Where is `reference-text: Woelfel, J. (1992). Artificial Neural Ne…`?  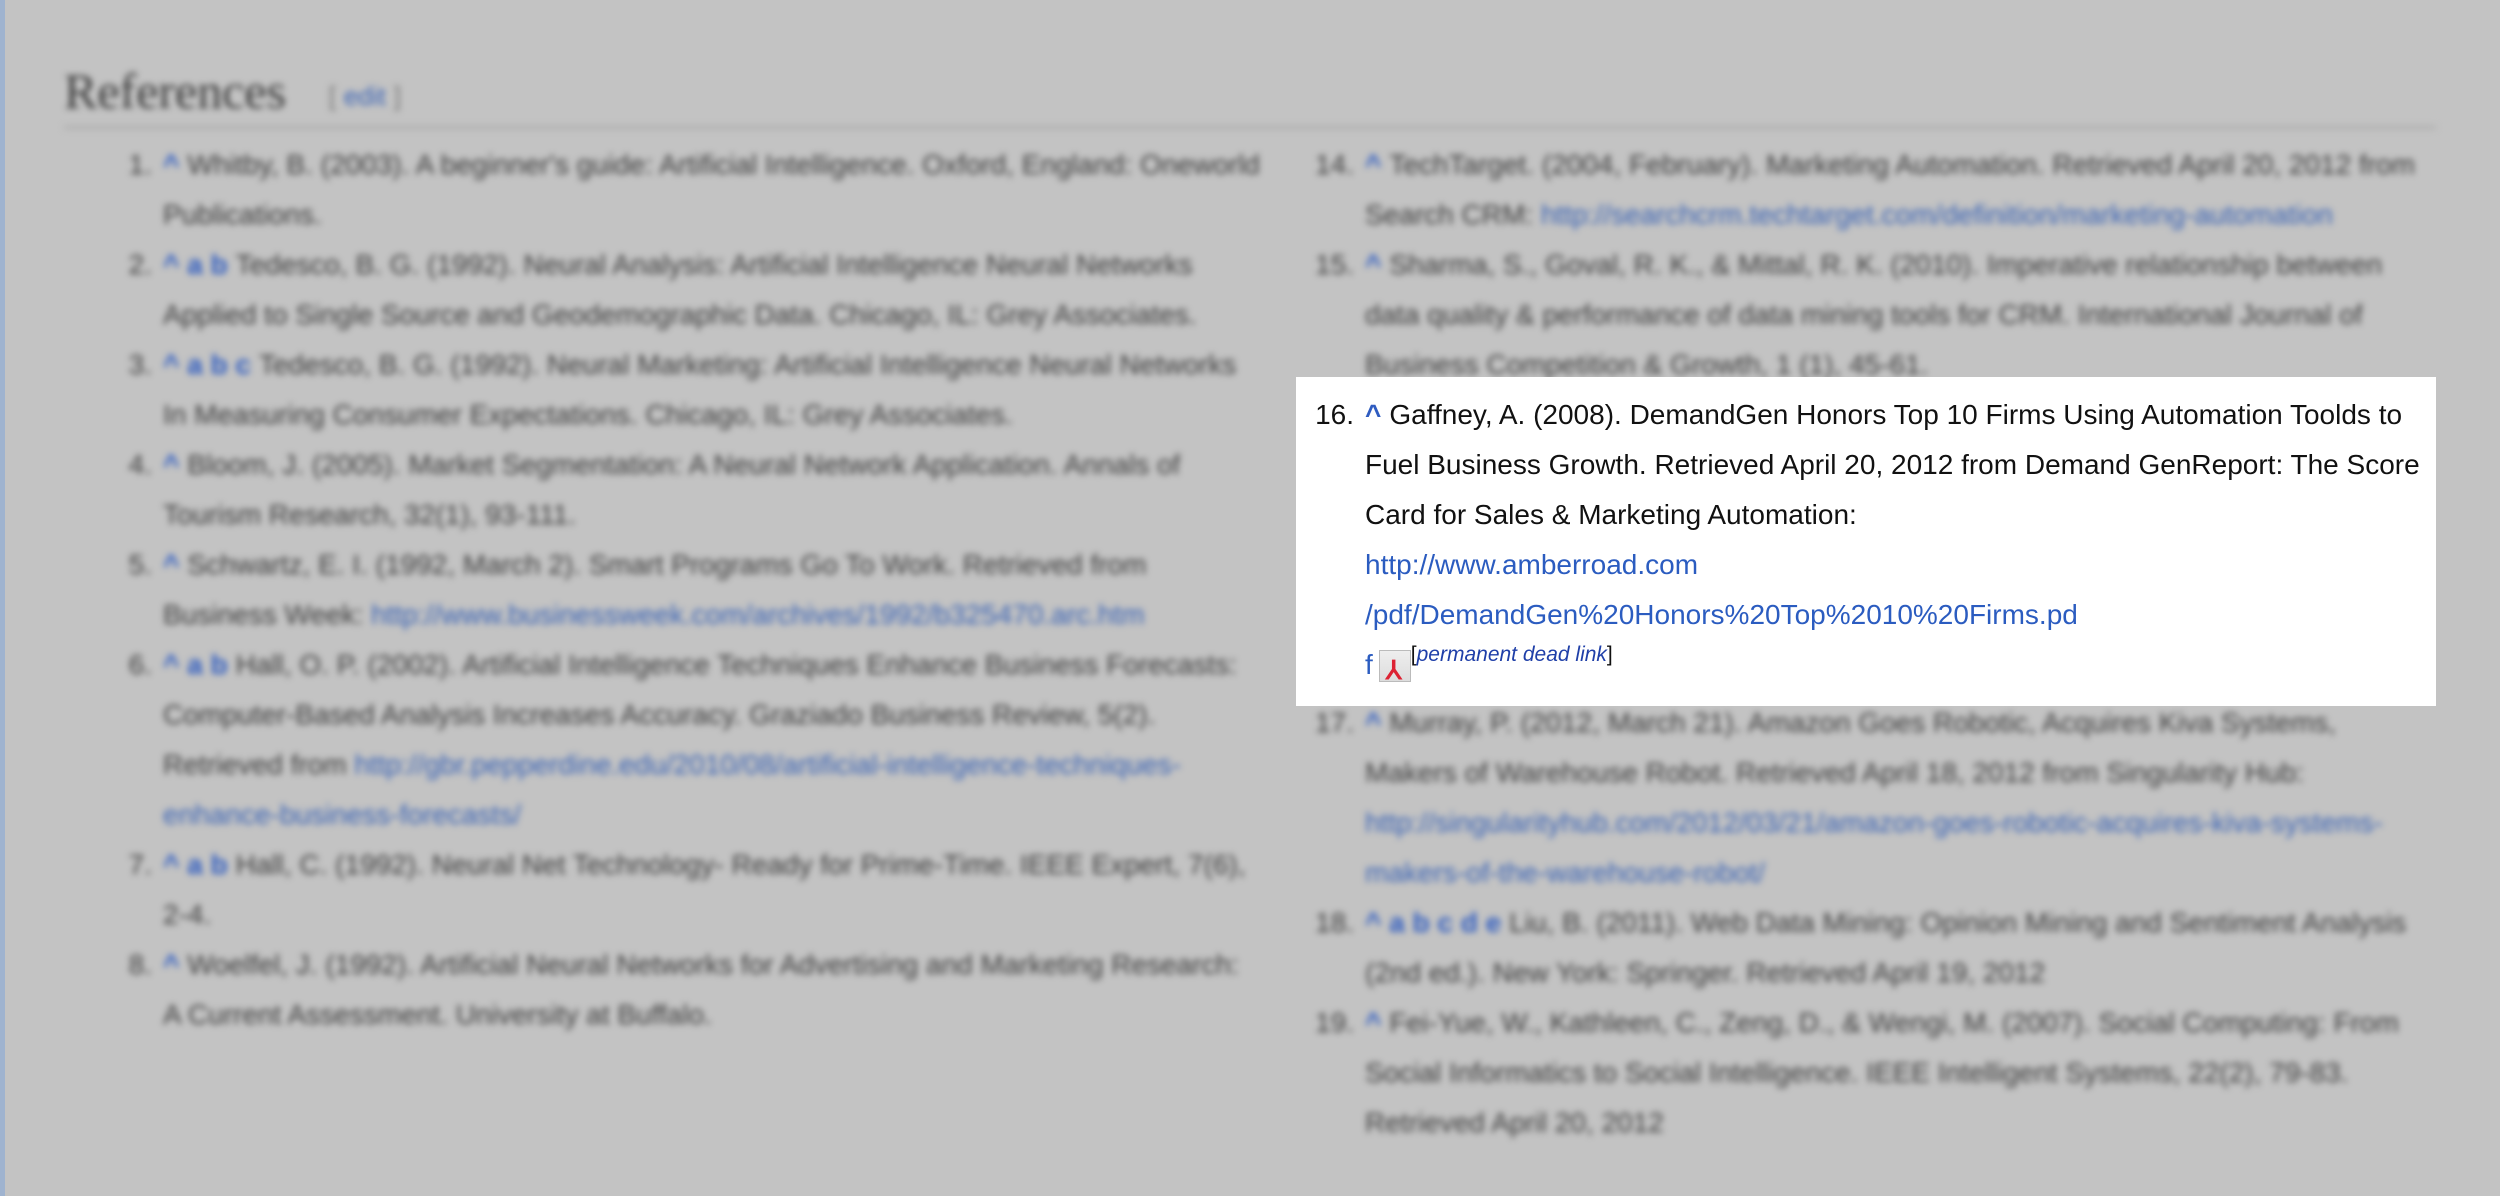 reference-text: Woelfel, J. (1992). Artificial Neural Ne… is located at coordinates (701, 989).